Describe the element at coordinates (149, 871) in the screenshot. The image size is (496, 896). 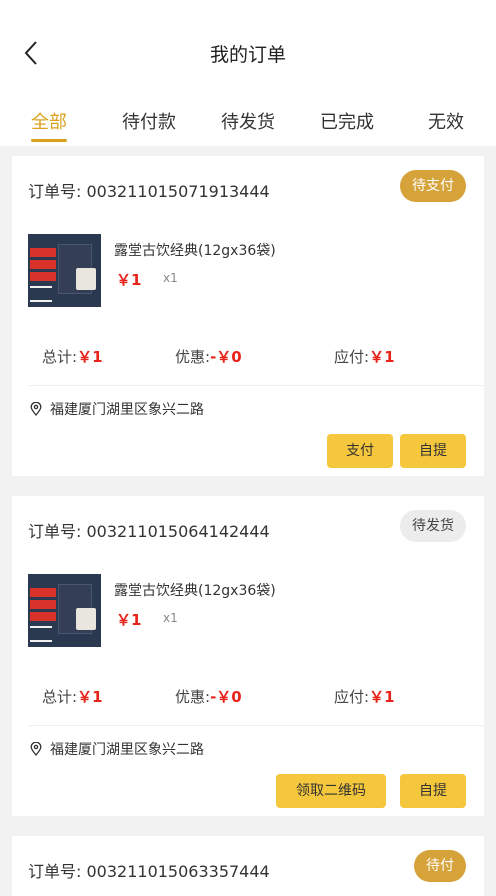
I see `order-number: 订单号: 003211015063357444` at that location.